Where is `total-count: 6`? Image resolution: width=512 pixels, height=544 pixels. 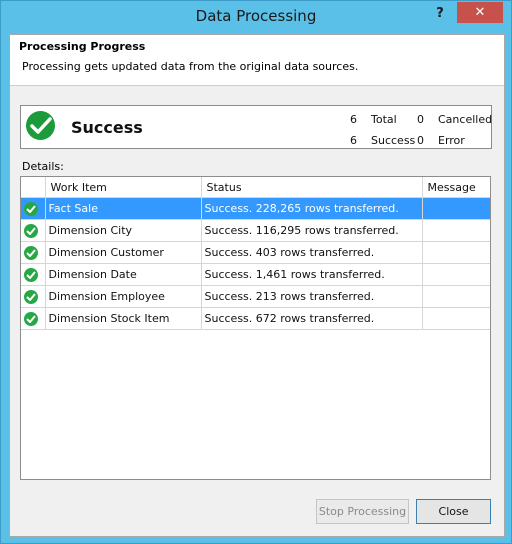
total-count: 6 is located at coordinates (353, 119).